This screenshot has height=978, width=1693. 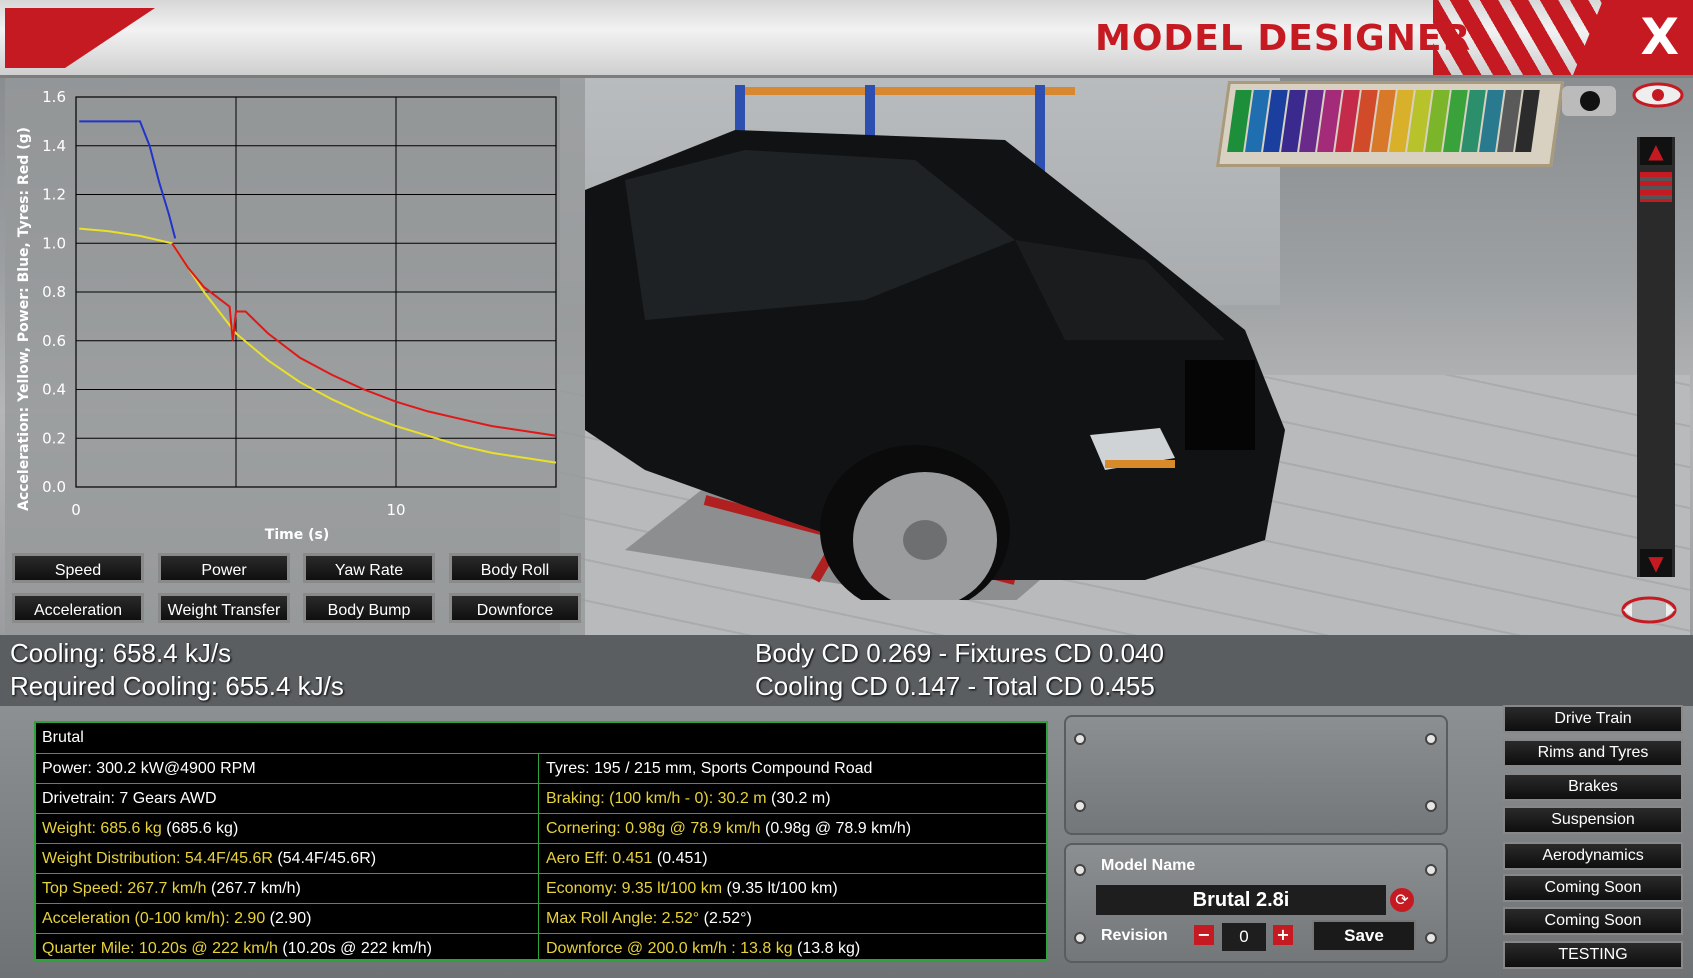 What do you see at coordinates (829, 948) in the screenshot?
I see `downforce-stat-prev: (13.8 kg)` at bounding box center [829, 948].